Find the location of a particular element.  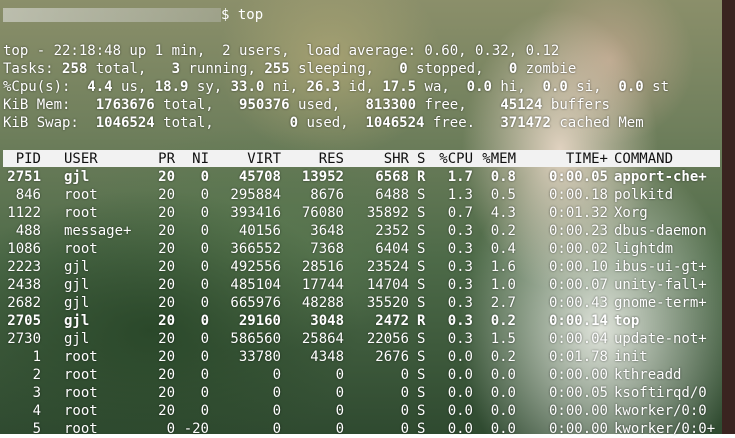

process-shr-cell: 6568 is located at coordinates (392, 177).